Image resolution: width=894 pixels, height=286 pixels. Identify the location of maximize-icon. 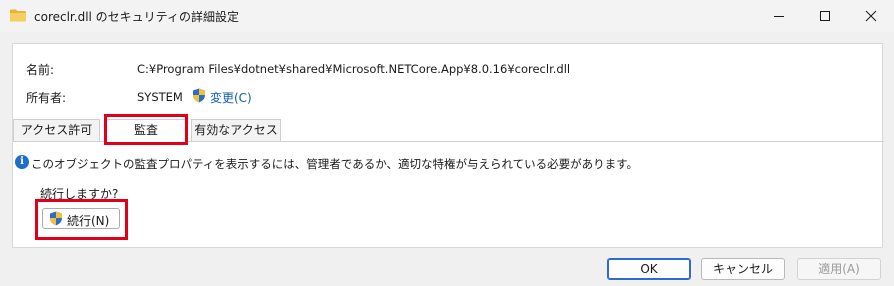
(825, 16).